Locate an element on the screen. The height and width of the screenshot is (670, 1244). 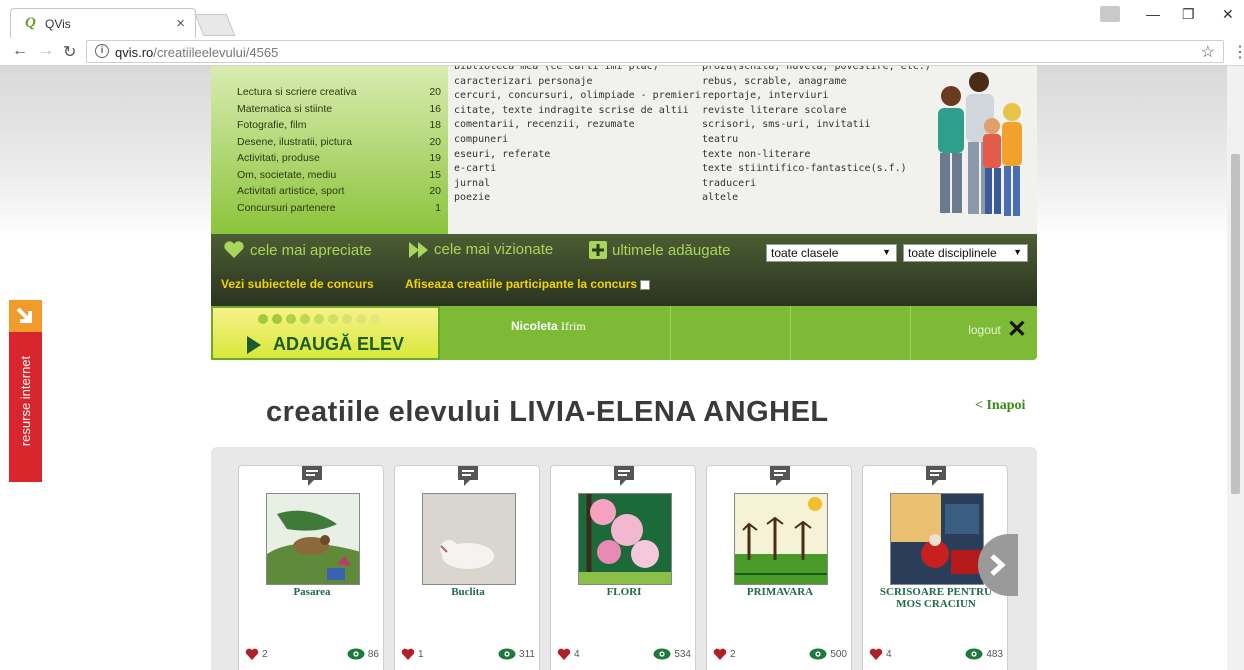
genre-item: teatru is located at coordinates (816, 140).